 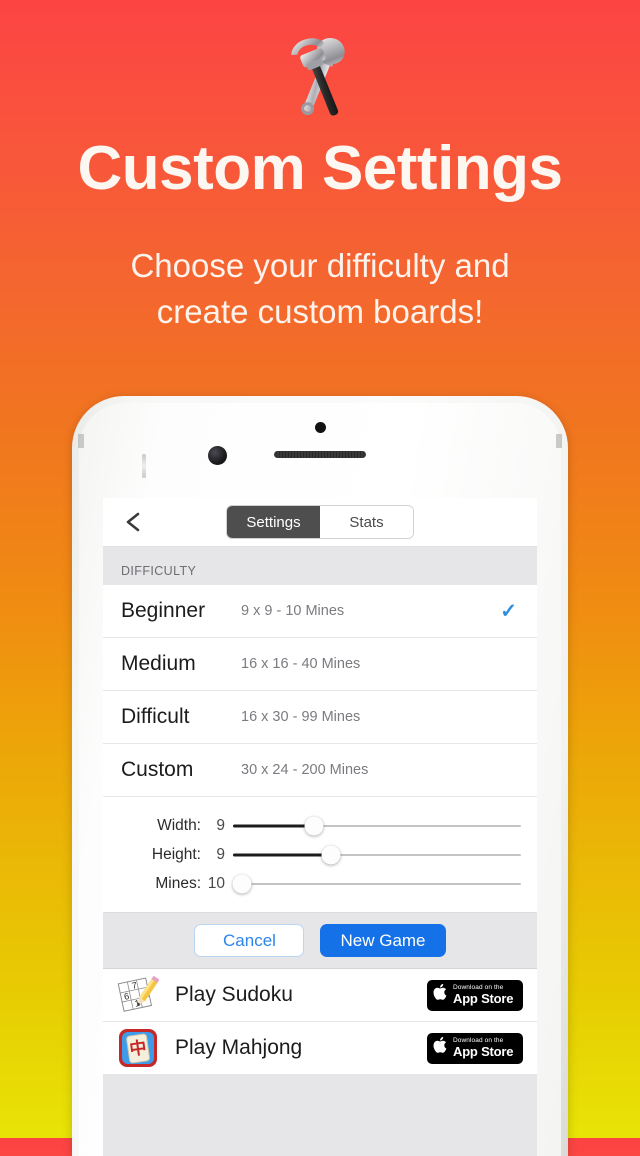 I want to click on proximity-sensor-icon, so click(x=320, y=427).